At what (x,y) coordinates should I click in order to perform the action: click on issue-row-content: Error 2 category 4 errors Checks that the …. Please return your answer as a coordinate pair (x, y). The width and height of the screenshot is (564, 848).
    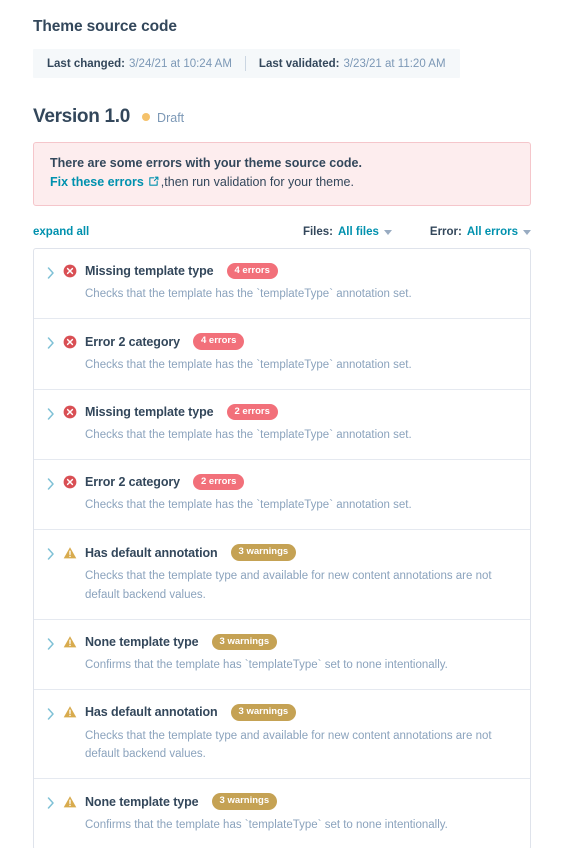
    Looking at the image, I should click on (288, 353).